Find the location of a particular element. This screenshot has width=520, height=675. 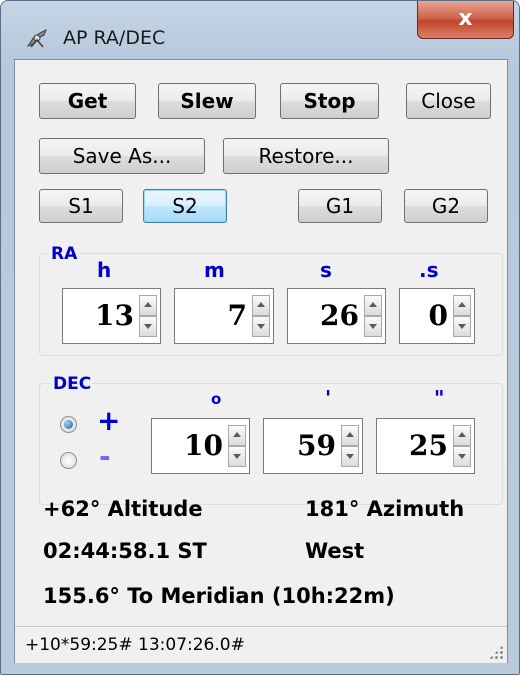

close-icon: x is located at coordinates (465, 18).